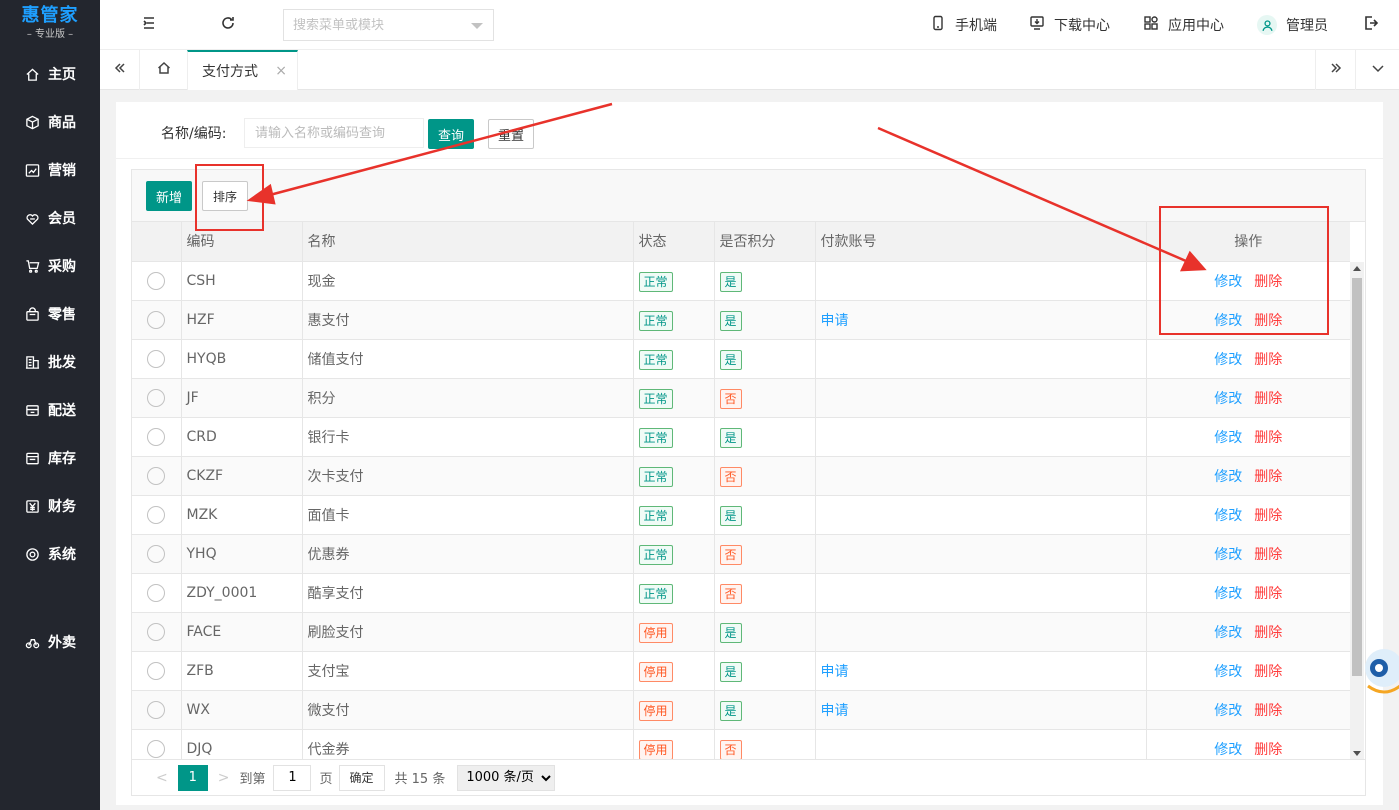 Image resolution: width=1399 pixels, height=810 pixels. I want to click on table-row: JF 积分 正常 否 修改 删除, so click(741, 398).